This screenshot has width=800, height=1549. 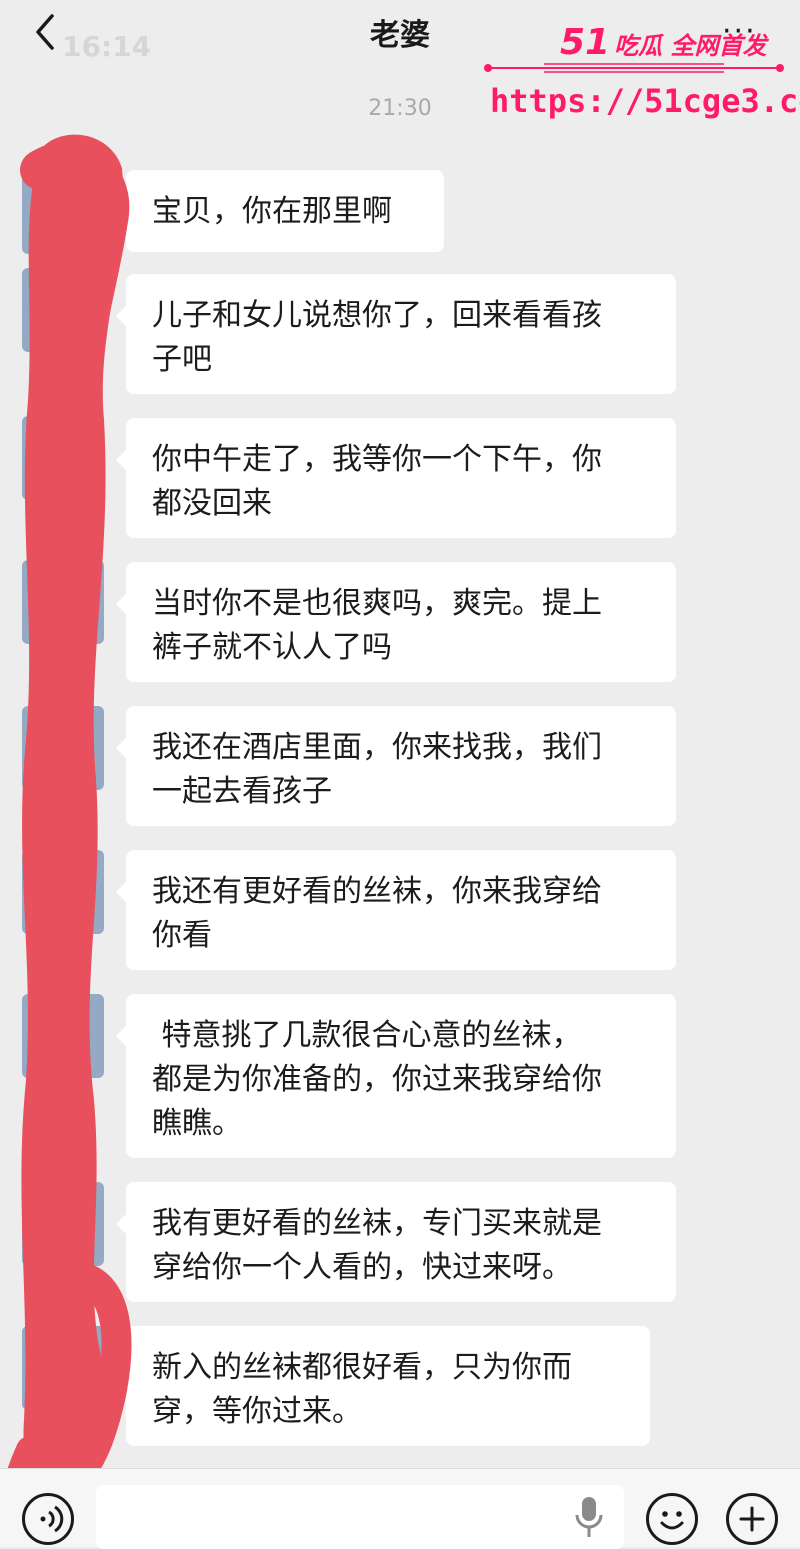 What do you see at coordinates (360, 1517) in the screenshot?
I see `message-input` at bounding box center [360, 1517].